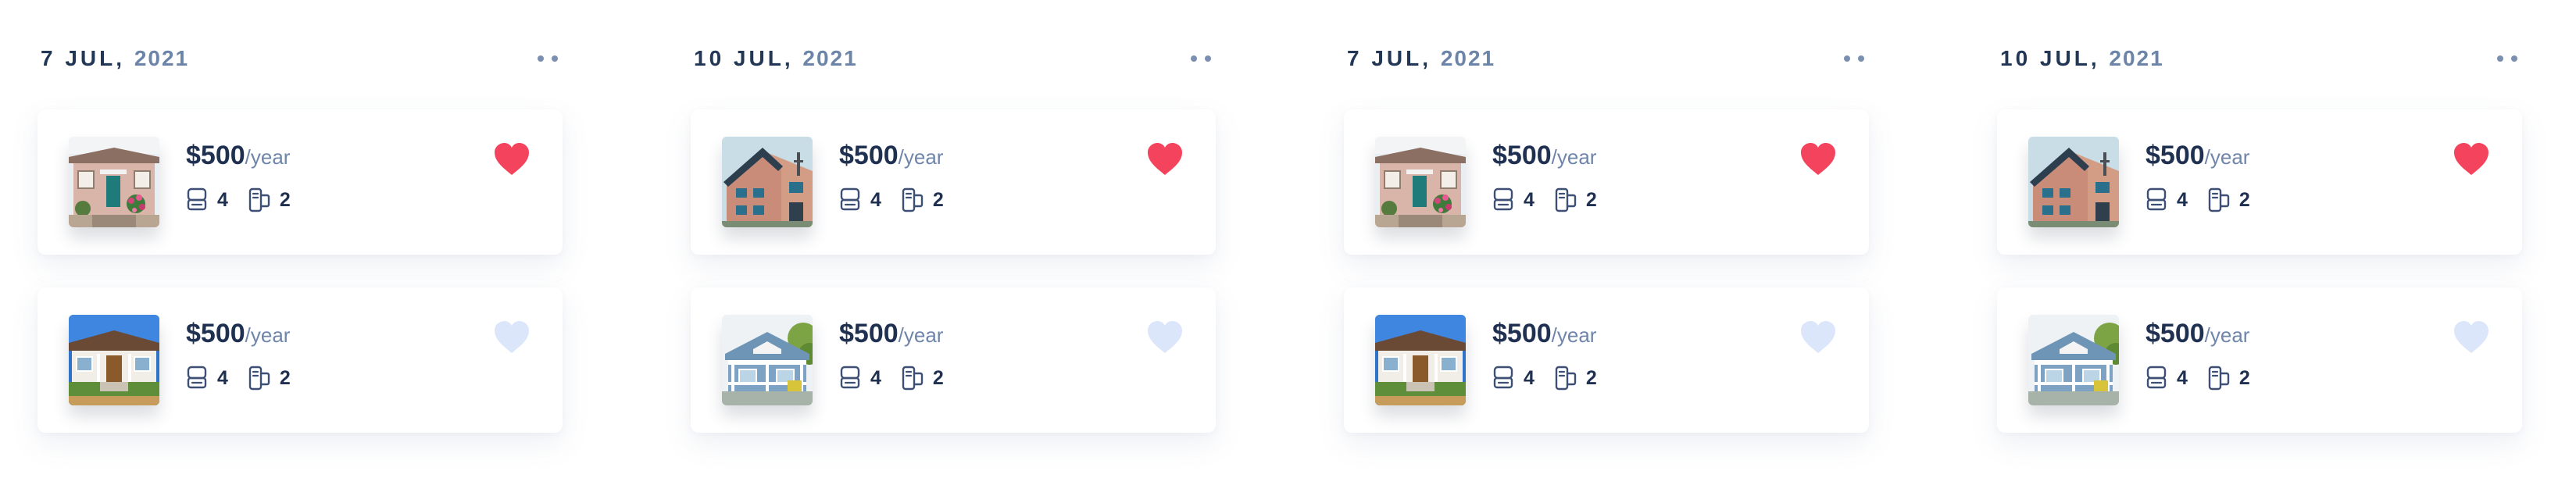  What do you see at coordinates (1390, 58) in the screenshot?
I see `date-day-month: 7 JUL,` at bounding box center [1390, 58].